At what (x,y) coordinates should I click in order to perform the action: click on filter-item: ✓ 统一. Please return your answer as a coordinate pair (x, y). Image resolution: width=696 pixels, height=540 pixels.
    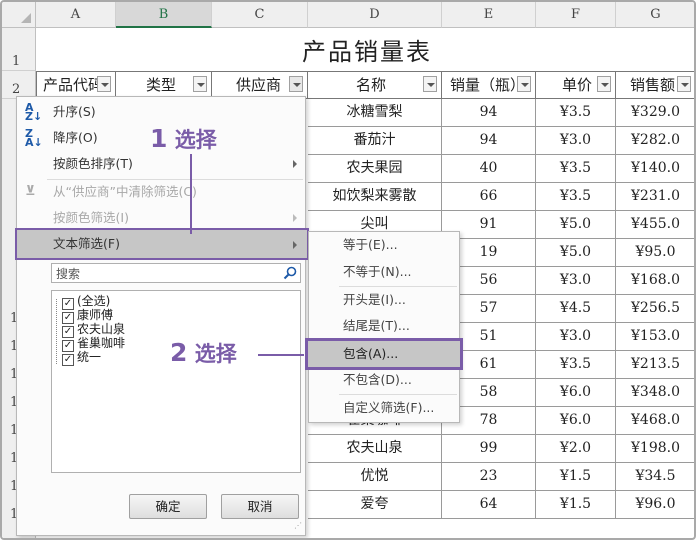
    Looking at the image, I should click on (82, 358).